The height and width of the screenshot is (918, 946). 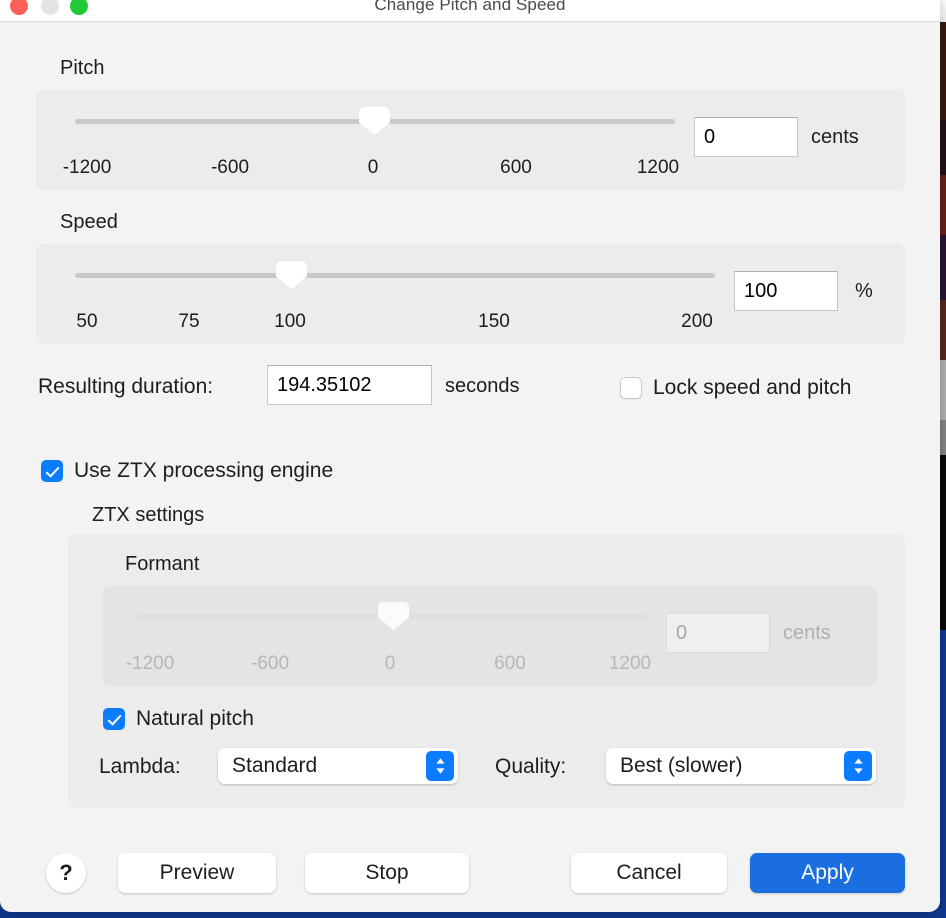 I want to click on lock-speed-and-pitch-label: Lock speed and pitch, so click(x=752, y=387).